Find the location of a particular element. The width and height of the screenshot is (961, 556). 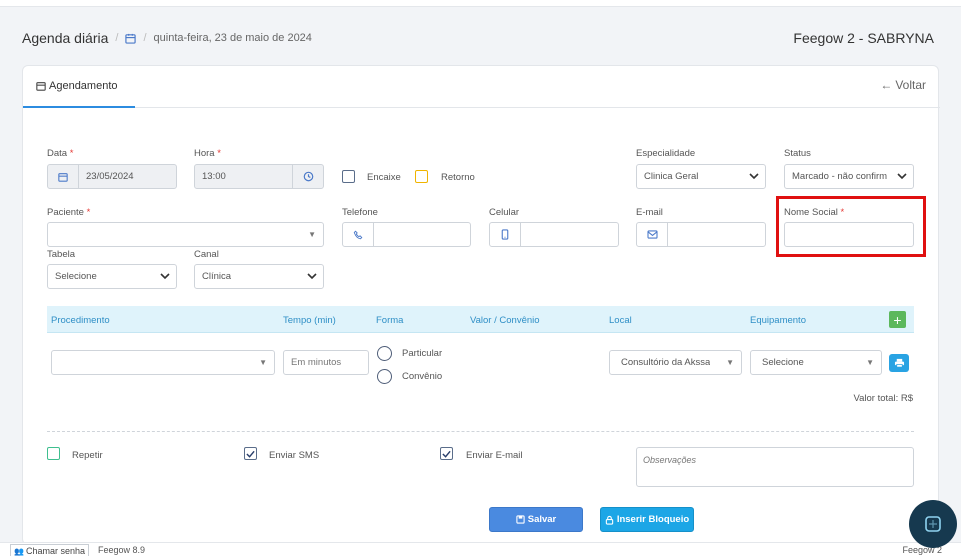

cell-field is located at coordinates (554, 234).